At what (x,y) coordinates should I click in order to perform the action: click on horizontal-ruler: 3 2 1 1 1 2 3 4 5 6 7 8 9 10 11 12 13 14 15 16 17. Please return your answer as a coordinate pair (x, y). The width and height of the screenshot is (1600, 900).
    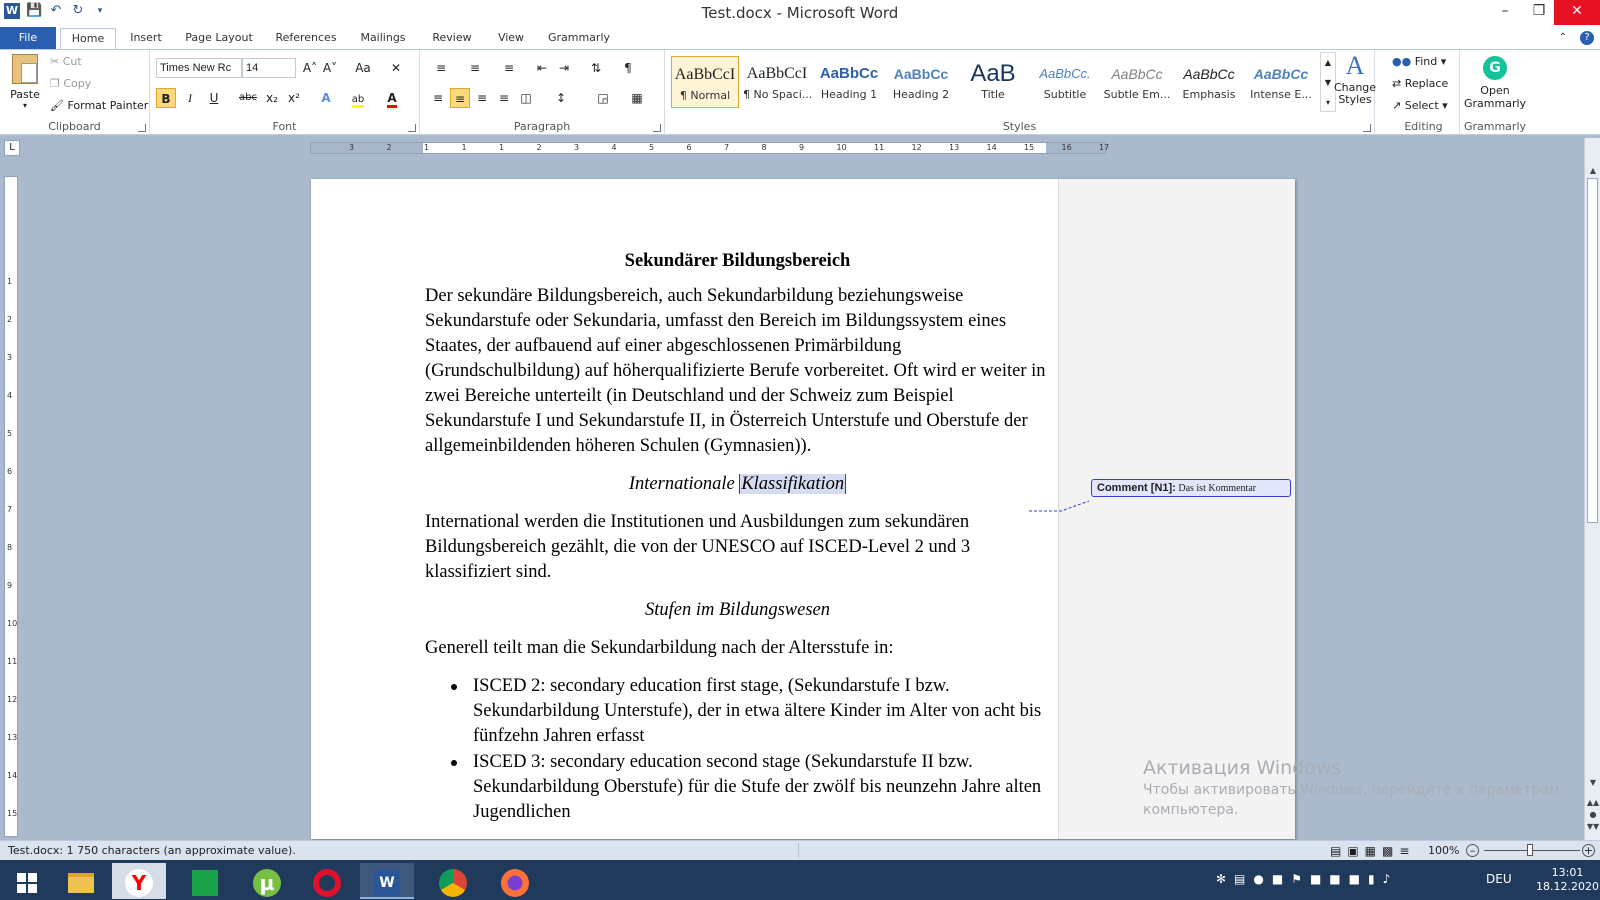
    Looking at the image, I should click on (709, 148).